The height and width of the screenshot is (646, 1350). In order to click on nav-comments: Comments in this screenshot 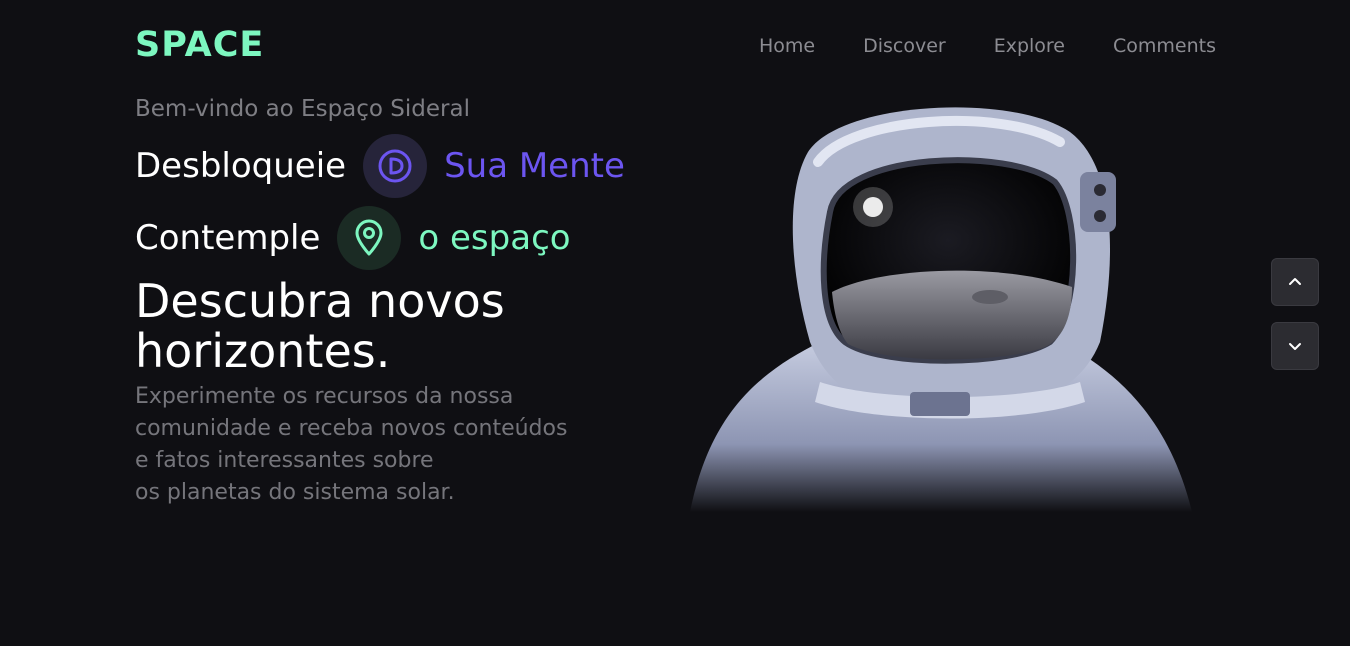, I will do `click(1164, 46)`.